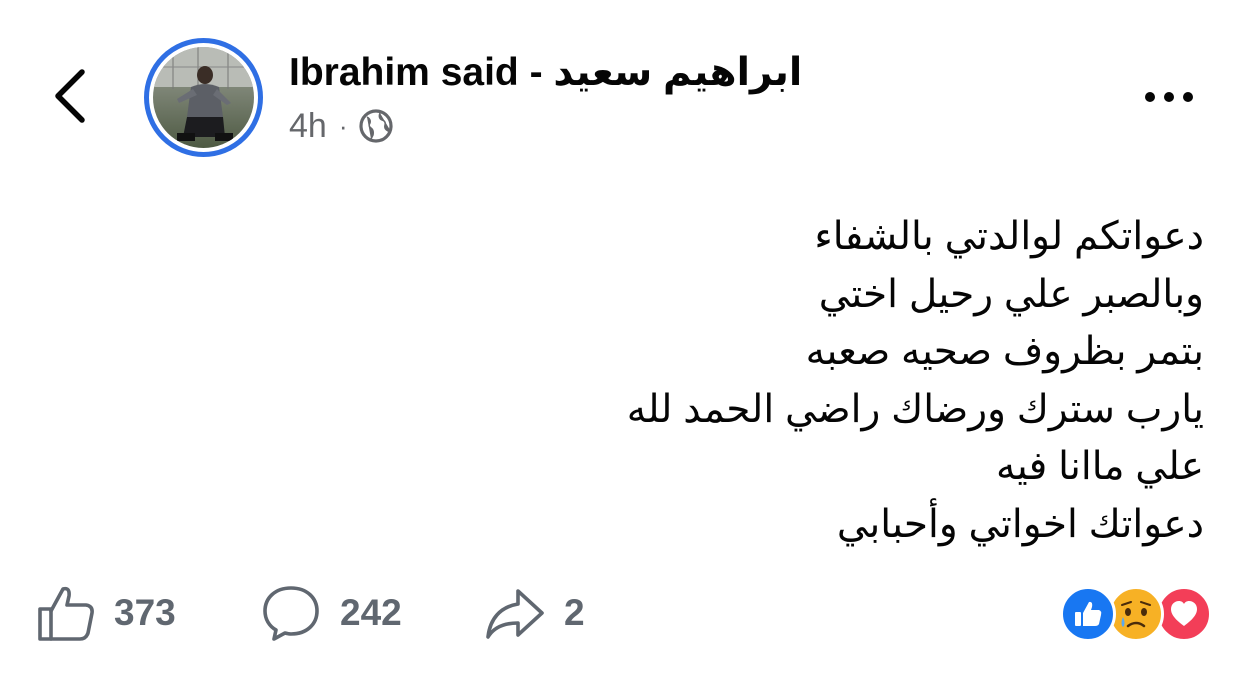 This screenshot has width=1242, height=685. I want to click on author-name: Ibrahim said - ابراهيم سعيد, so click(545, 73).